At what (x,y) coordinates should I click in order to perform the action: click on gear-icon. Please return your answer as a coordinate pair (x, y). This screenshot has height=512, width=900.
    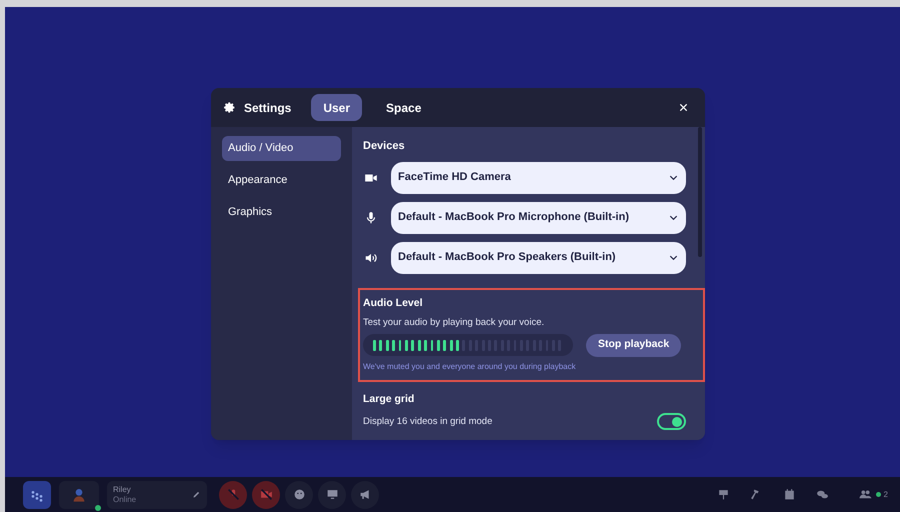
    Looking at the image, I should click on (229, 107).